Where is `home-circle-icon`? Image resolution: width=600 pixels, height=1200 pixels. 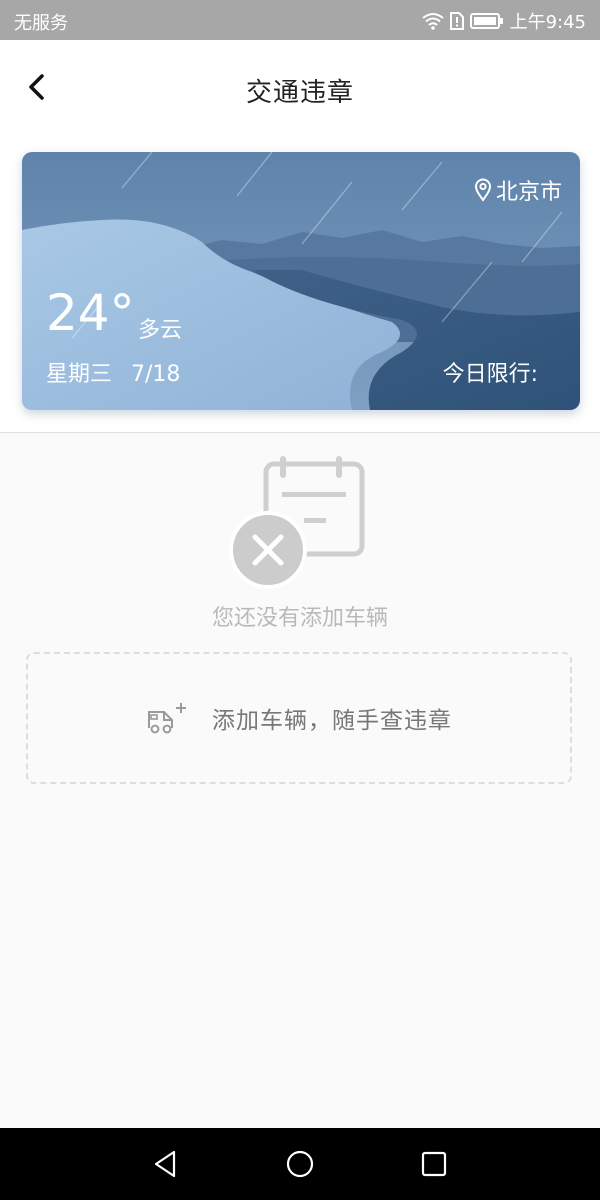 home-circle-icon is located at coordinates (300, 1164).